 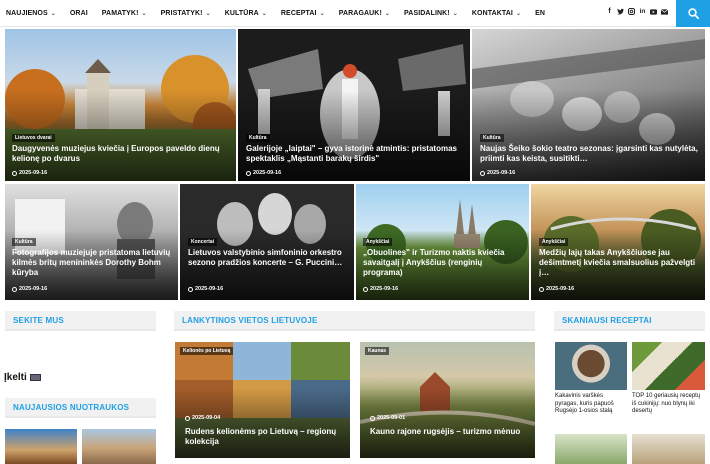 I want to click on nav-item-orai: ORAI, so click(x=76, y=13).